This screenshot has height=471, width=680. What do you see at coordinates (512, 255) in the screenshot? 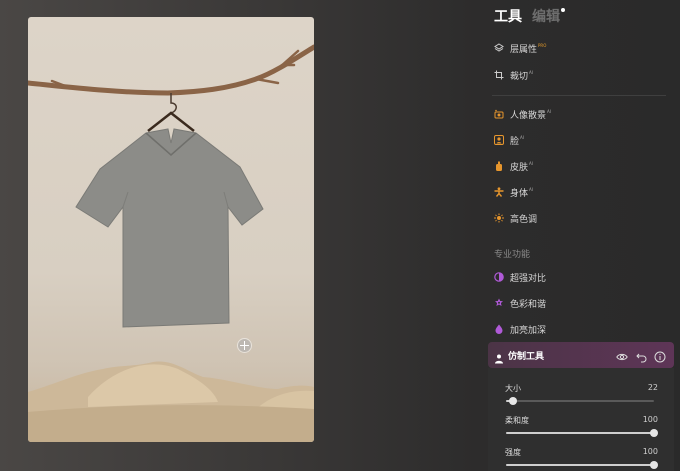
I see `section-title-pro: 专业功能` at bounding box center [512, 255].